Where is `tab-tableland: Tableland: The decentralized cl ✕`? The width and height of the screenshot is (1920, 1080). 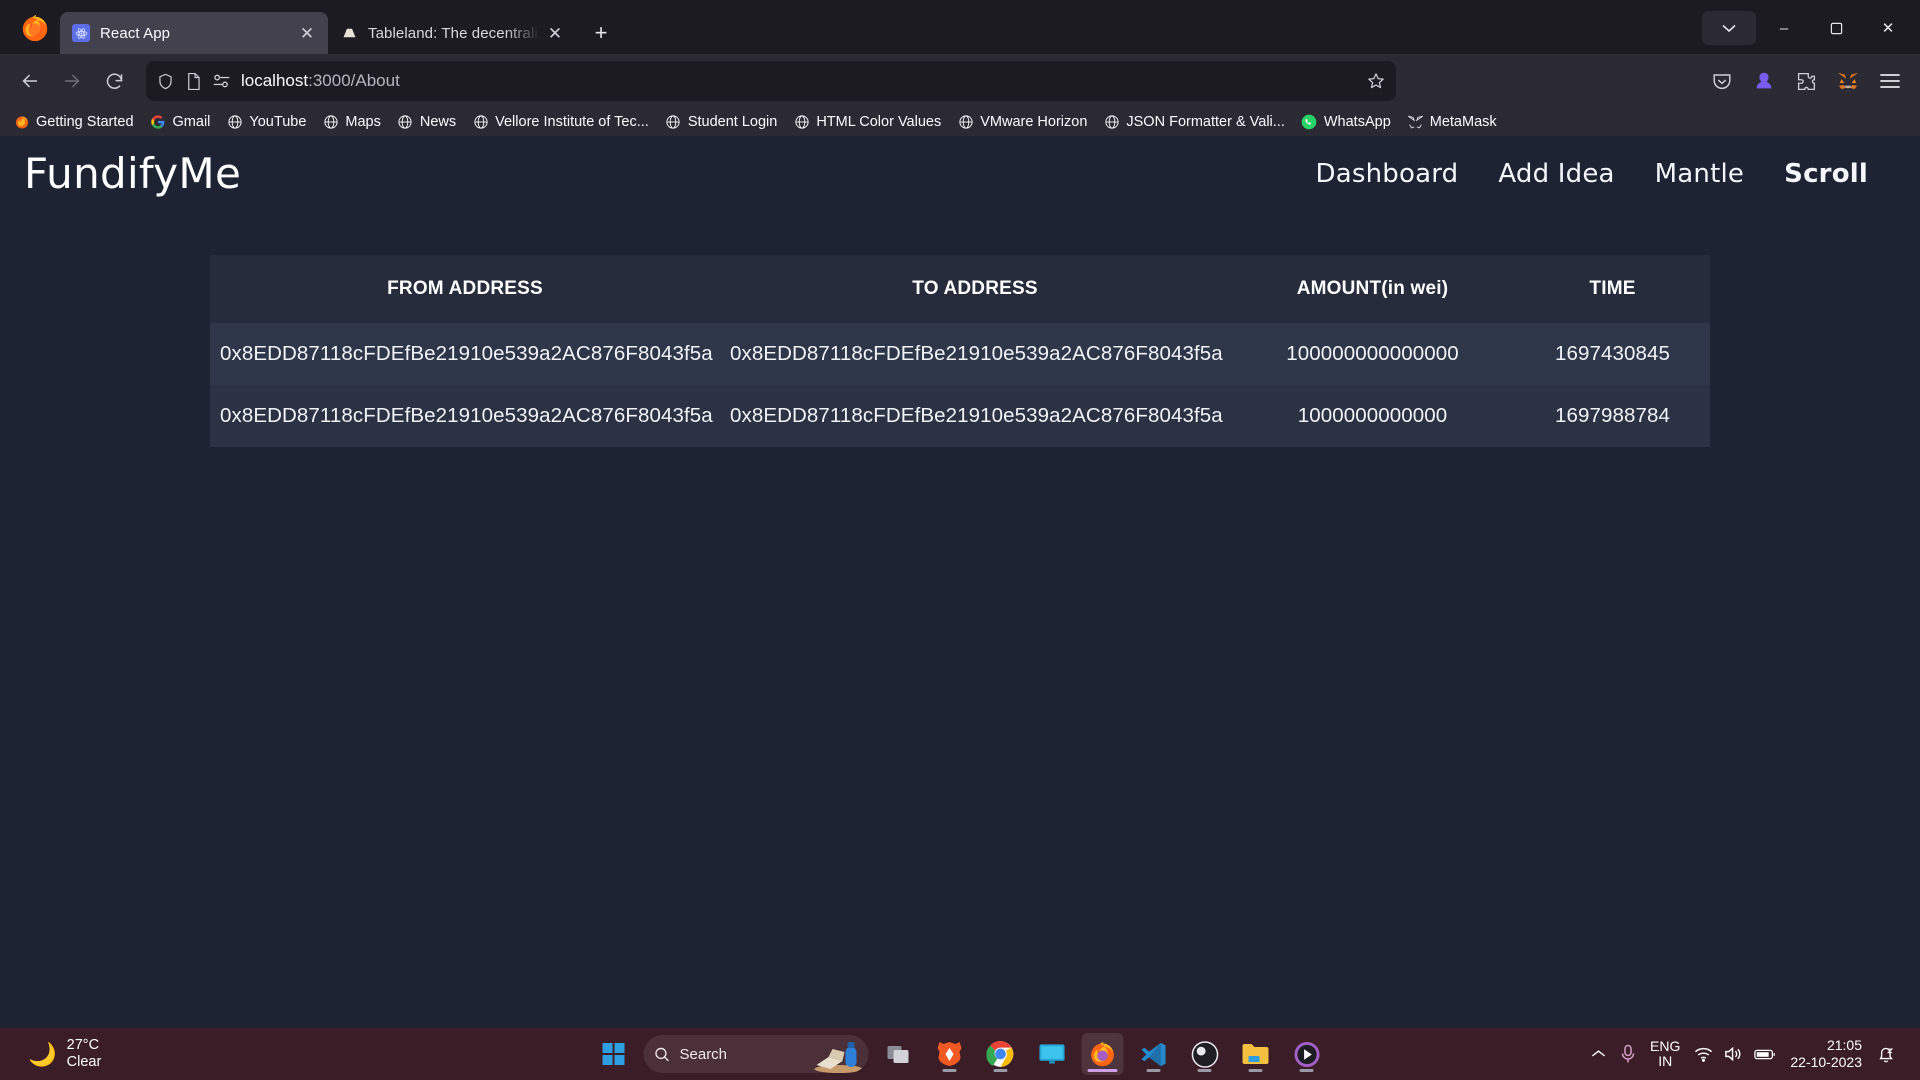 tab-tableland: Tableland: The decentralized cl ✕ is located at coordinates (452, 33).